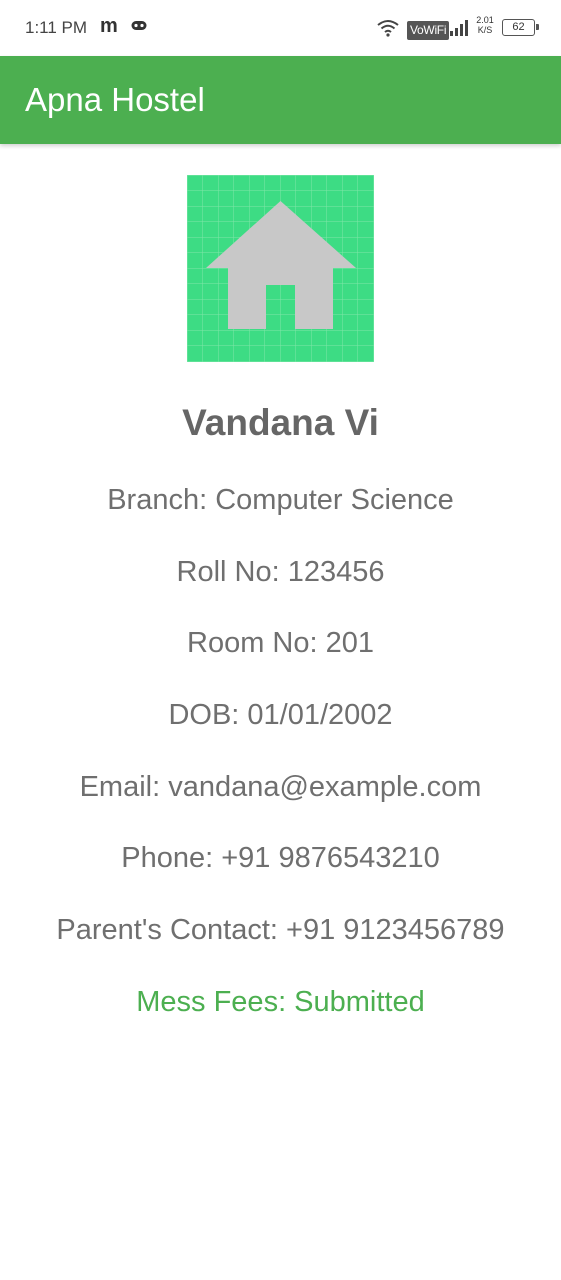 This screenshot has height=1280, width=561. Describe the element at coordinates (139, 25) in the screenshot. I see `gamepad-icon` at that location.